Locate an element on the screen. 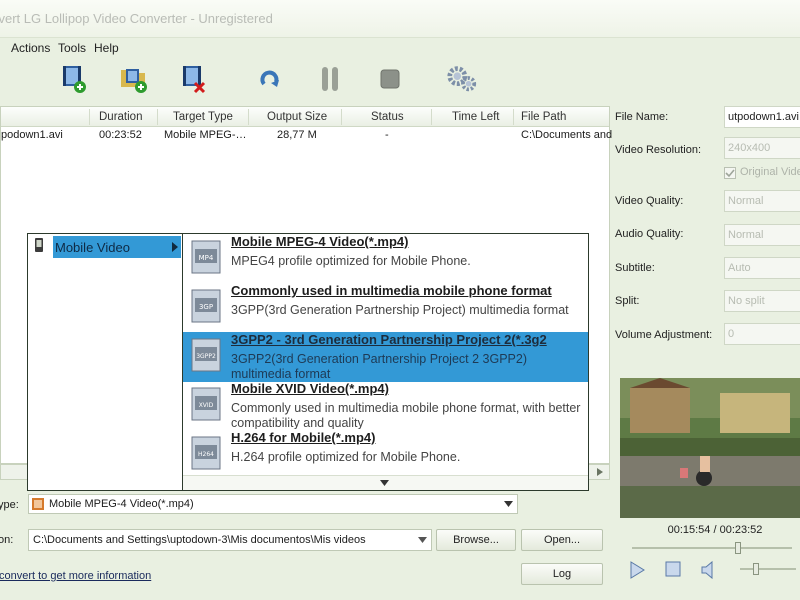 The width and height of the screenshot is (800, 600). register-link: convert to get more information is located at coordinates (75, 576).